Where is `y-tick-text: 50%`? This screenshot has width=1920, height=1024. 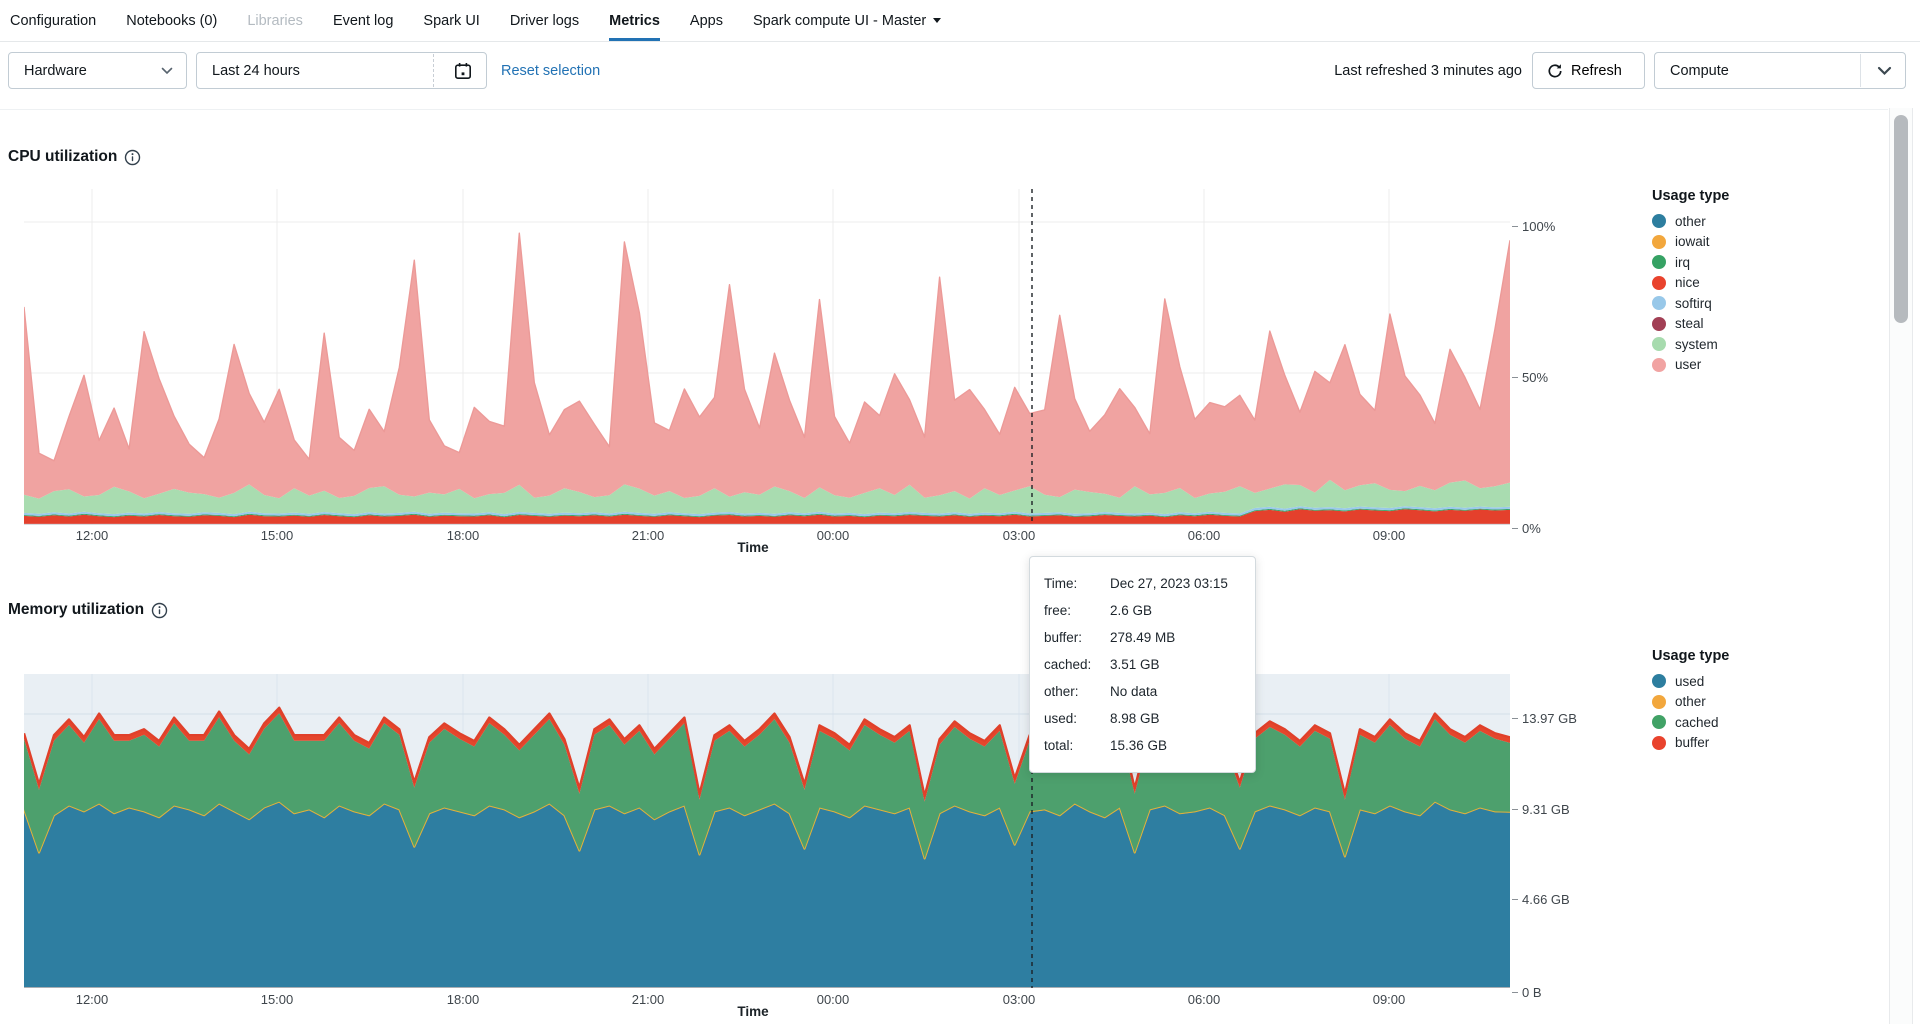 y-tick-text: 50% is located at coordinates (1535, 377).